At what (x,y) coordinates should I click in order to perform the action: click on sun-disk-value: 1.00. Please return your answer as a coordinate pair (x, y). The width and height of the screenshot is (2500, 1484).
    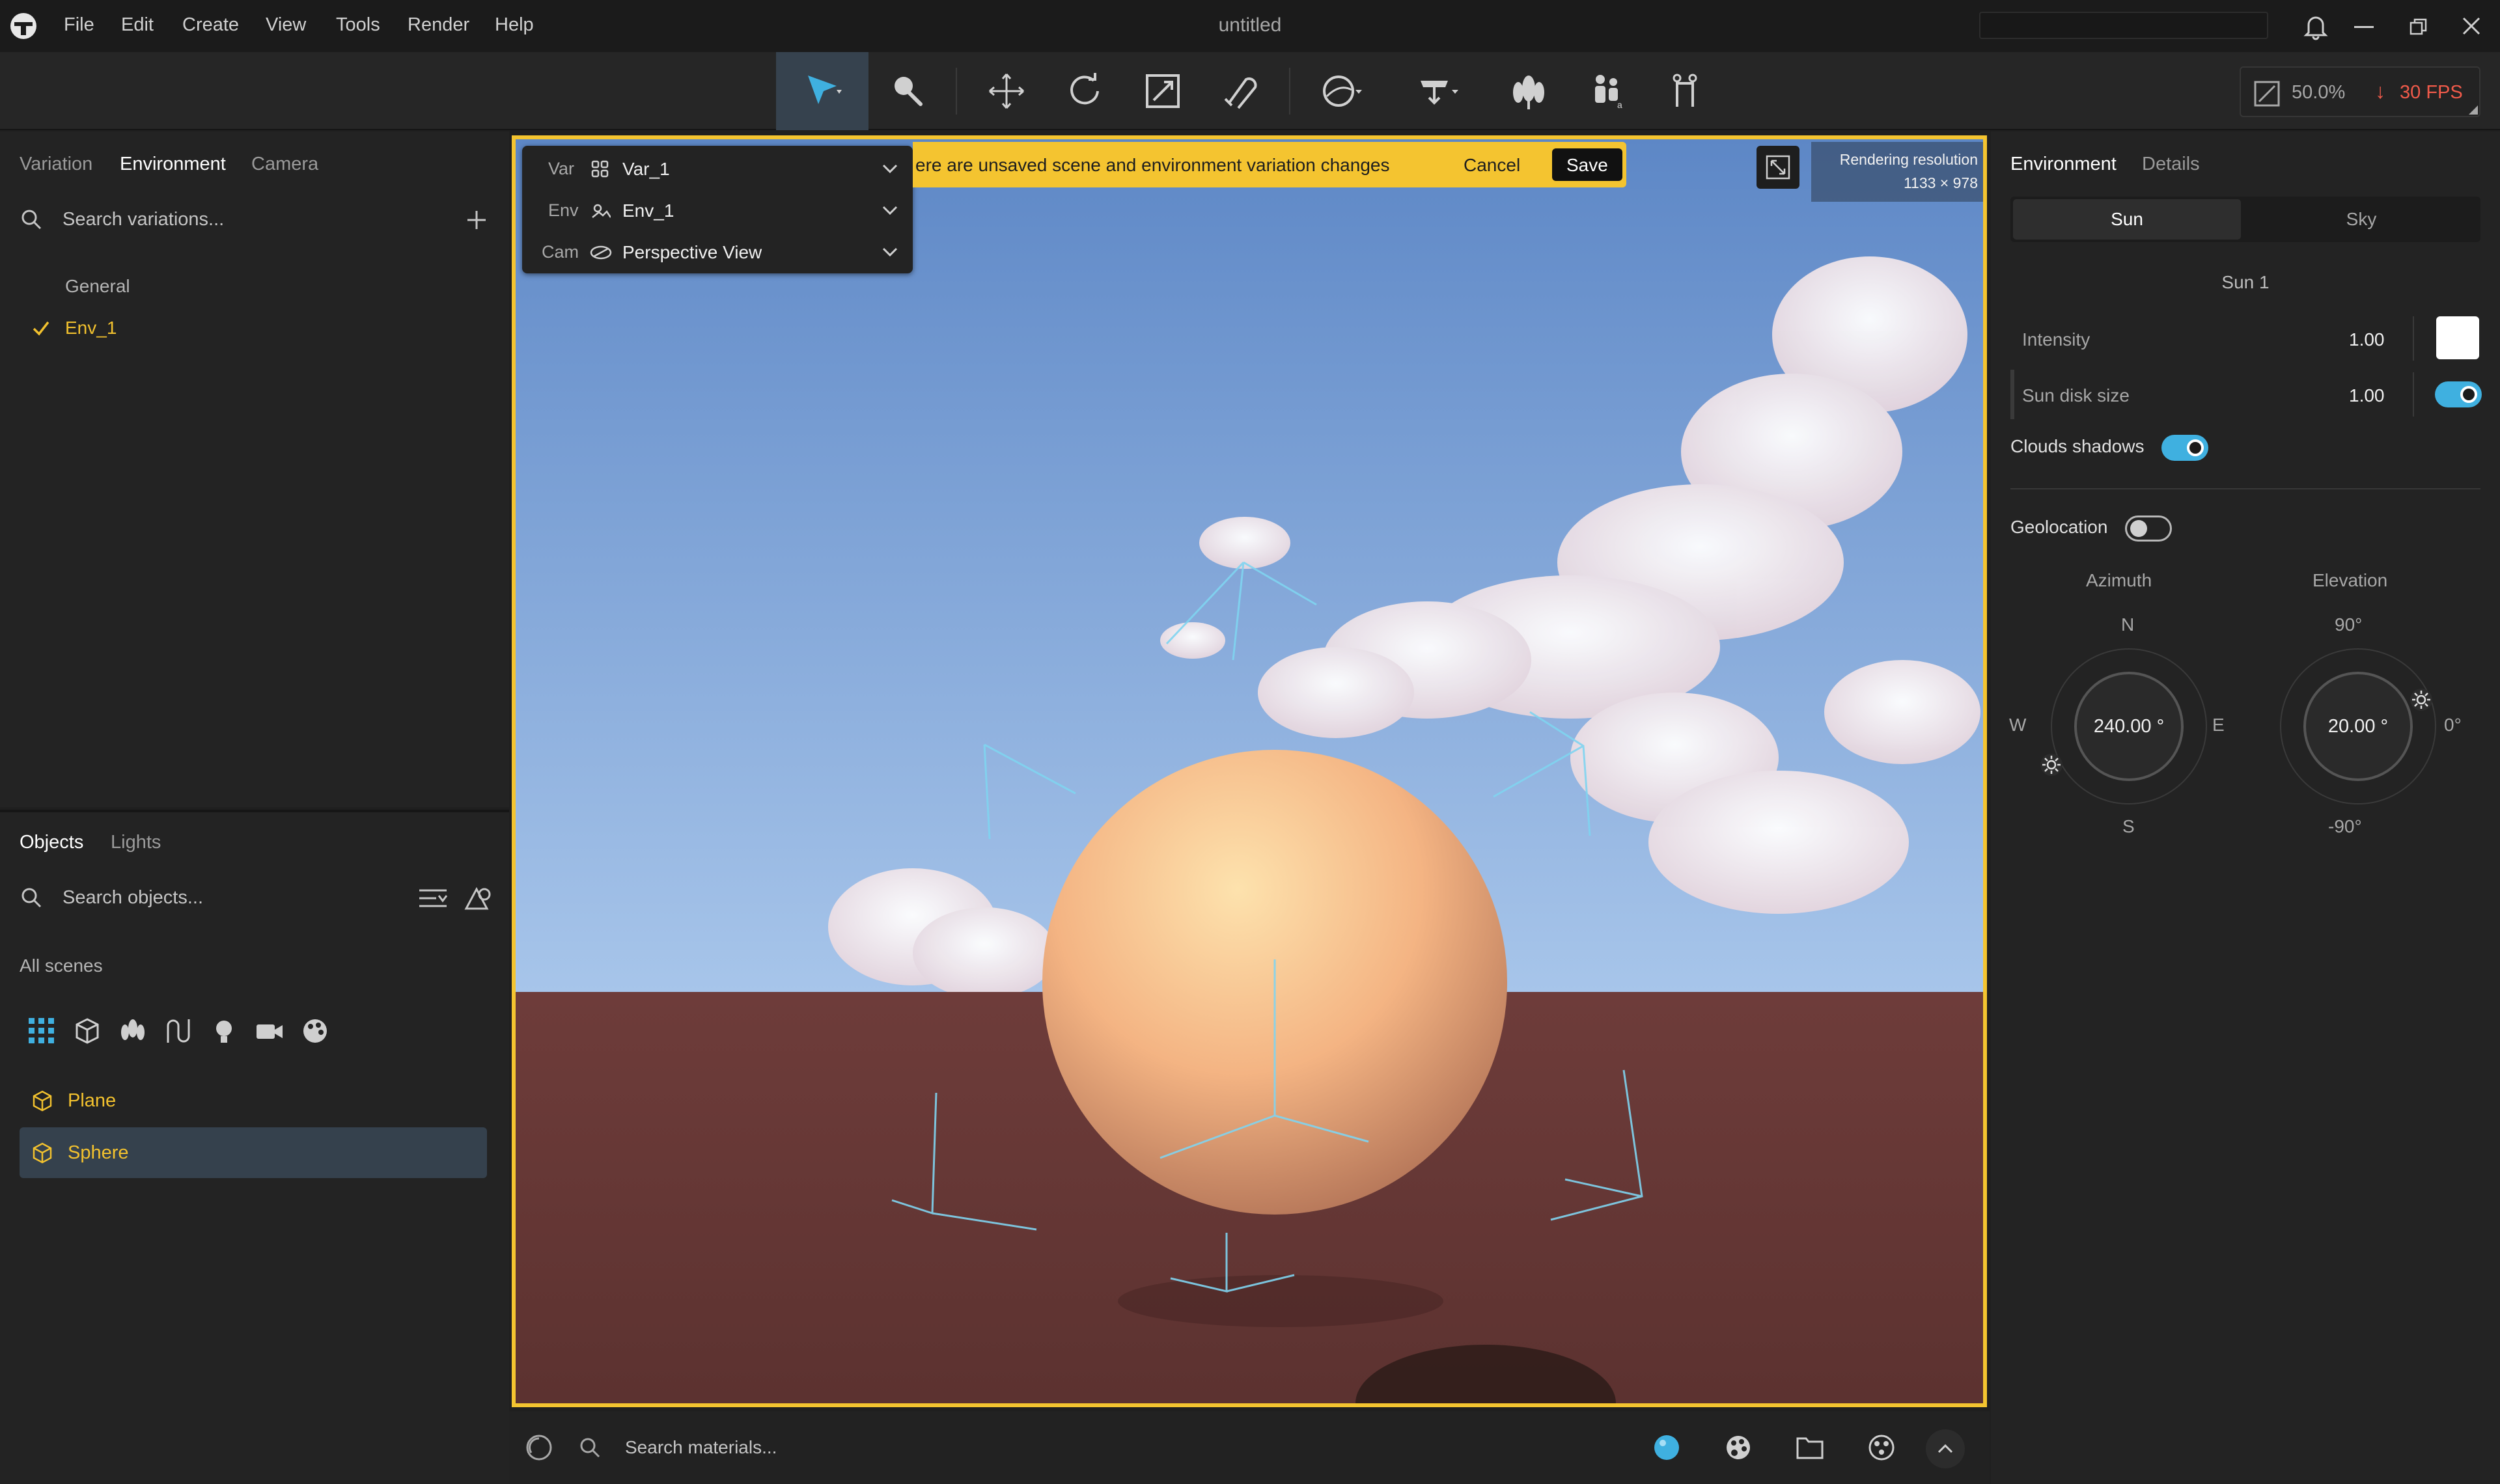
    Looking at the image, I should click on (2367, 395).